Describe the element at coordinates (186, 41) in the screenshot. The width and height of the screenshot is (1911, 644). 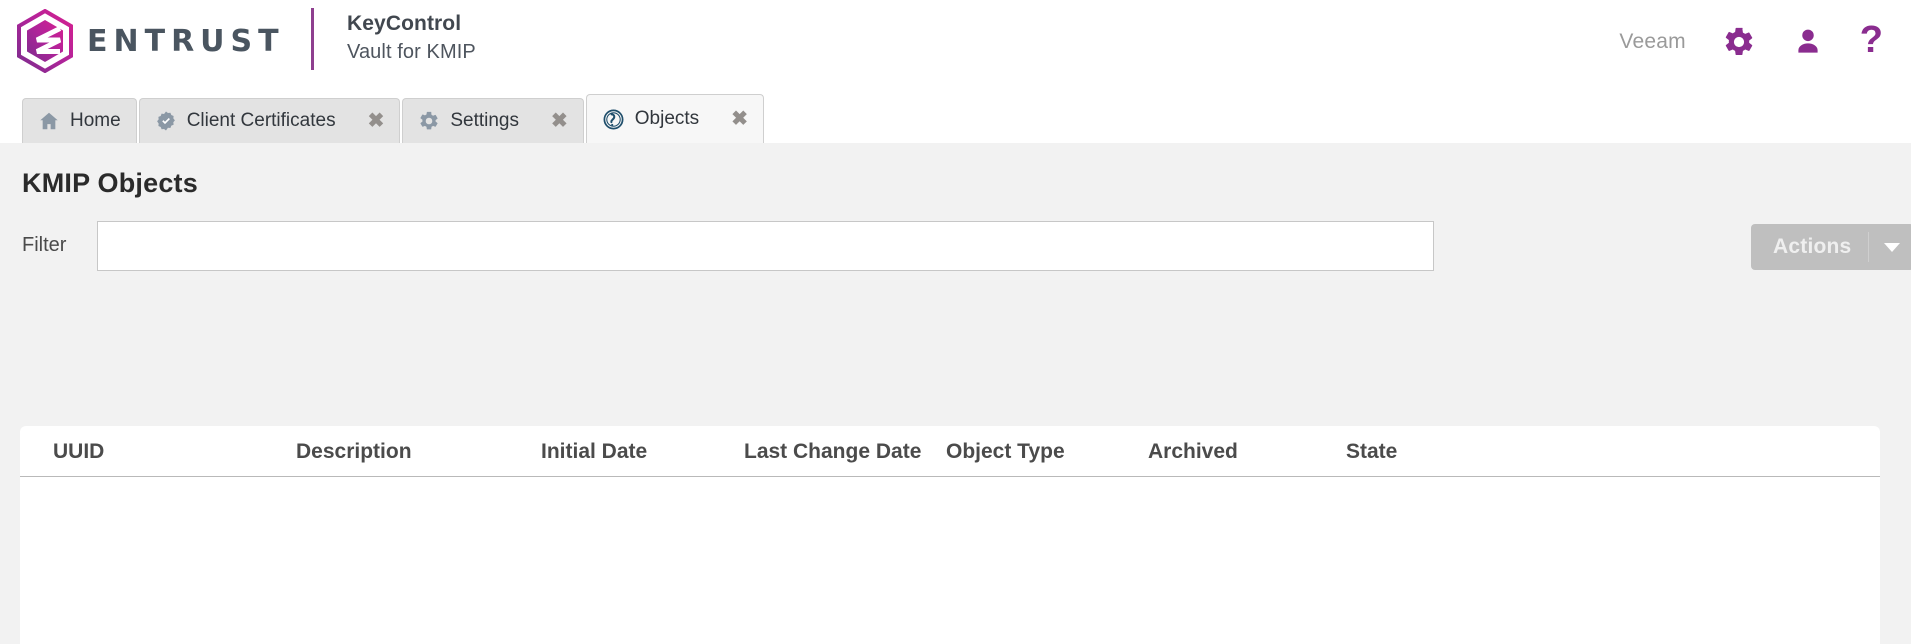
I see `entrust-wordmark: ENTRUST` at that location.